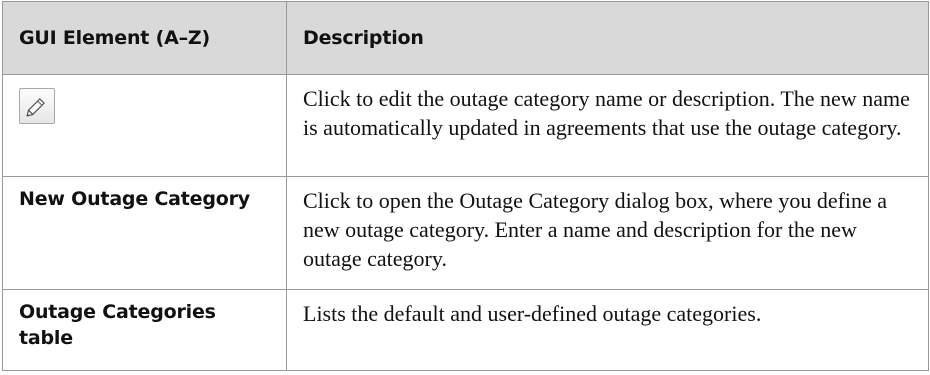  I want to click on element-cell-outage-categories-table: Outage Categories table, so click(144, 330).